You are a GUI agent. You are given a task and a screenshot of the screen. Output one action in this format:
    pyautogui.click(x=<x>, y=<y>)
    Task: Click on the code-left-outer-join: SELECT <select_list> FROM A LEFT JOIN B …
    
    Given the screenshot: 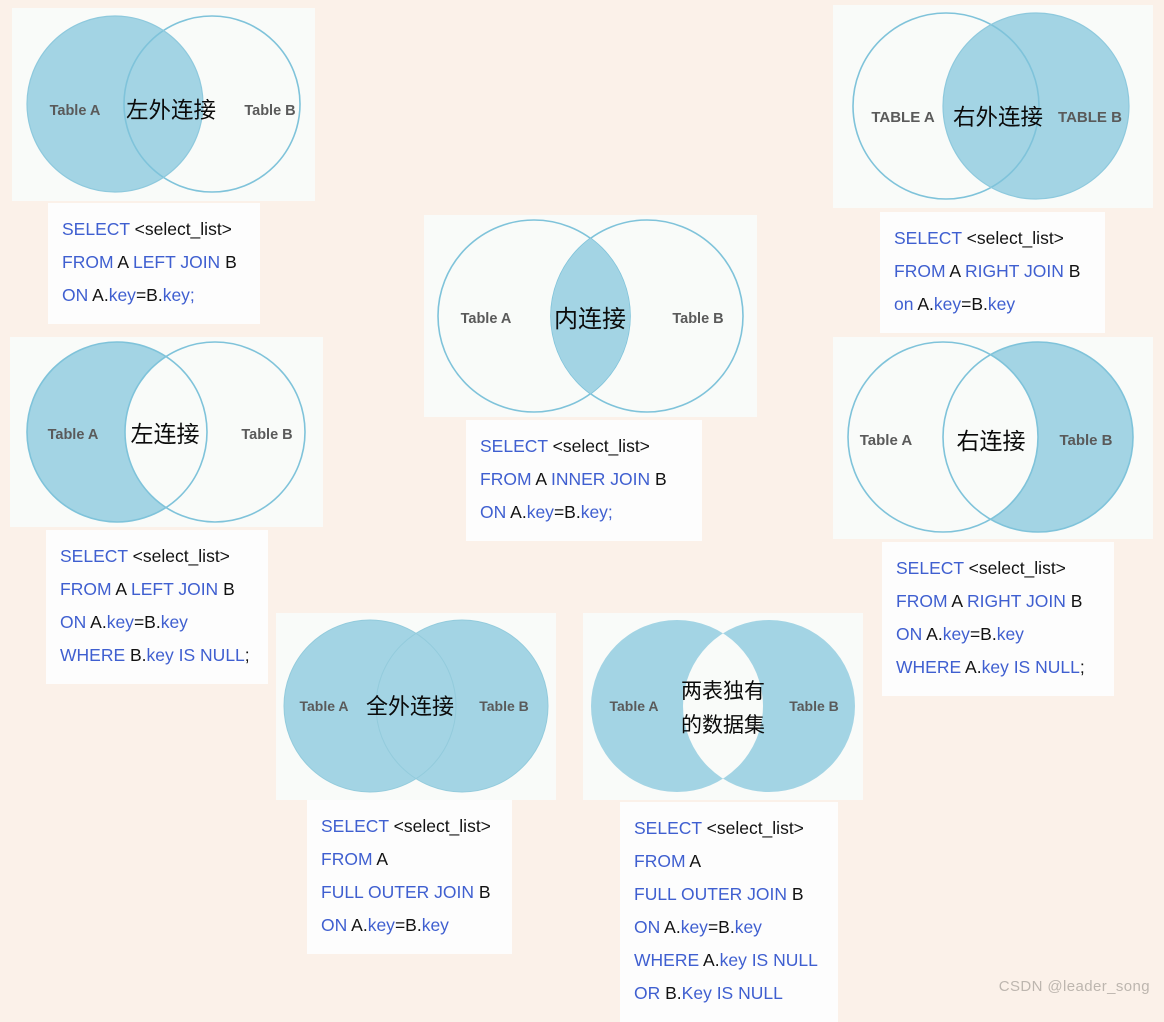 What is the action you would take?
    pyautogui.click(x=154, y=263)
    